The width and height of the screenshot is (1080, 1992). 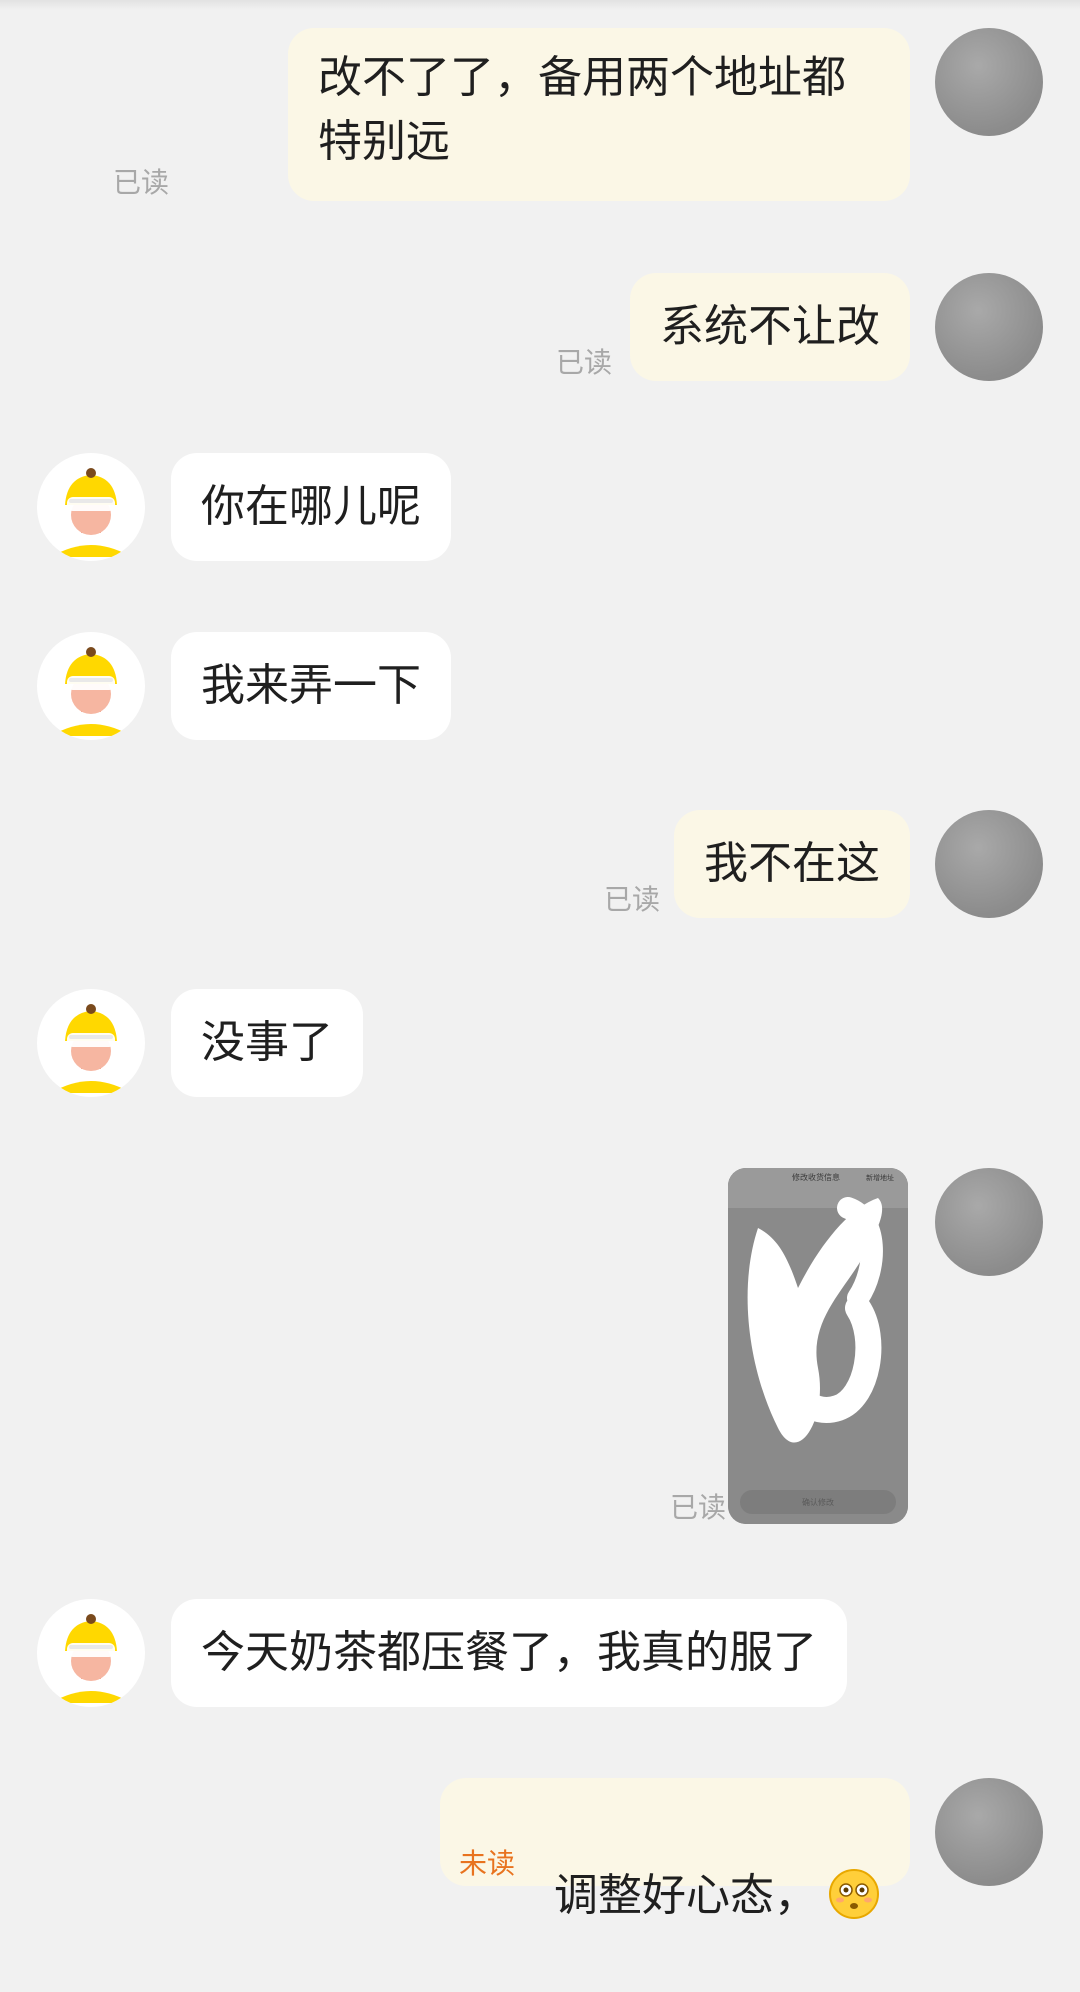 I want to click on message-bubble-outgoing: 我不在这, so click(x=792, y=864).